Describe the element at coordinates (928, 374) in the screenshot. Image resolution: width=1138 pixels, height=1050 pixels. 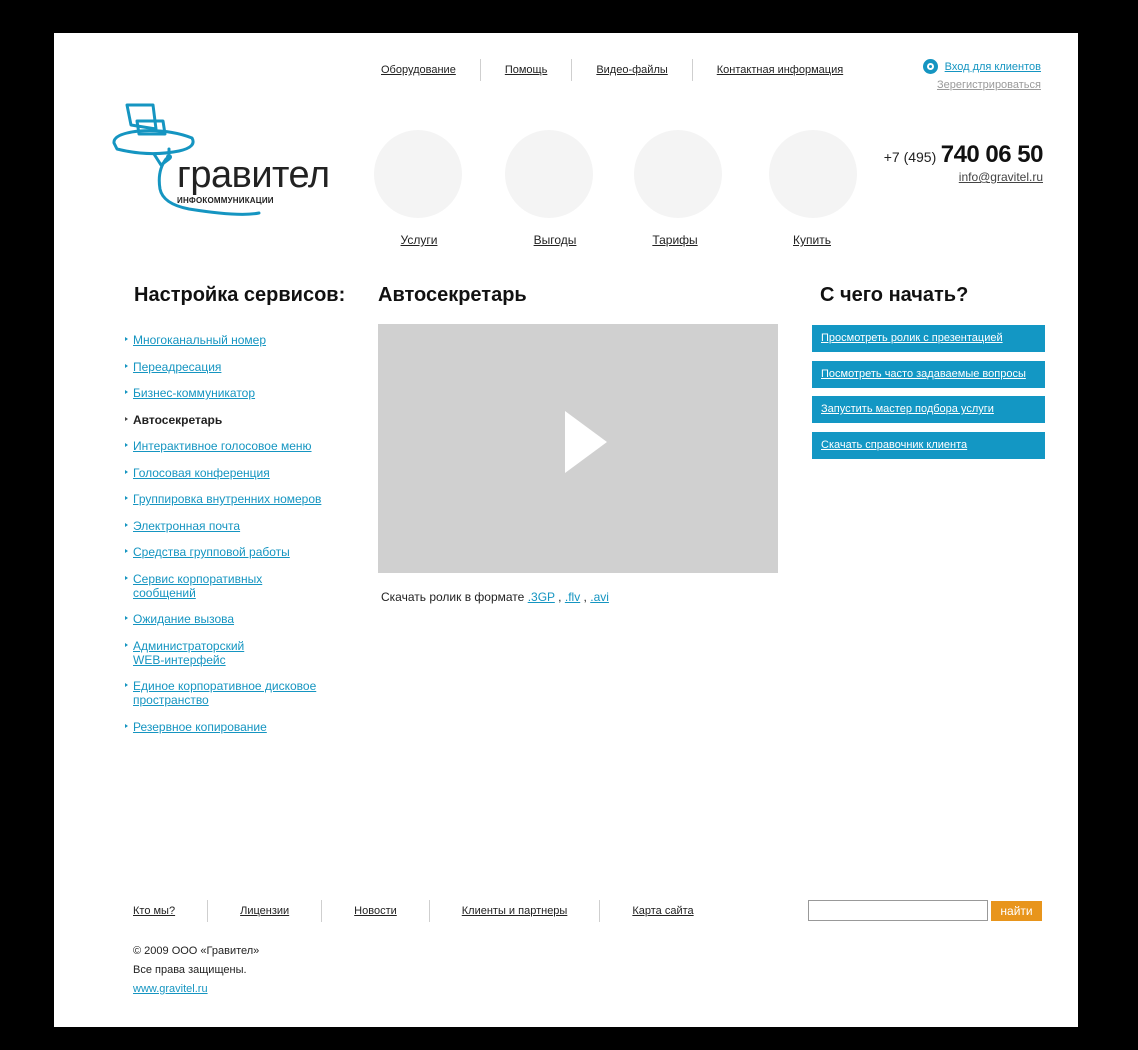
I see `faq-button: Посмотреть часто задаваемые вопросы` at that location.